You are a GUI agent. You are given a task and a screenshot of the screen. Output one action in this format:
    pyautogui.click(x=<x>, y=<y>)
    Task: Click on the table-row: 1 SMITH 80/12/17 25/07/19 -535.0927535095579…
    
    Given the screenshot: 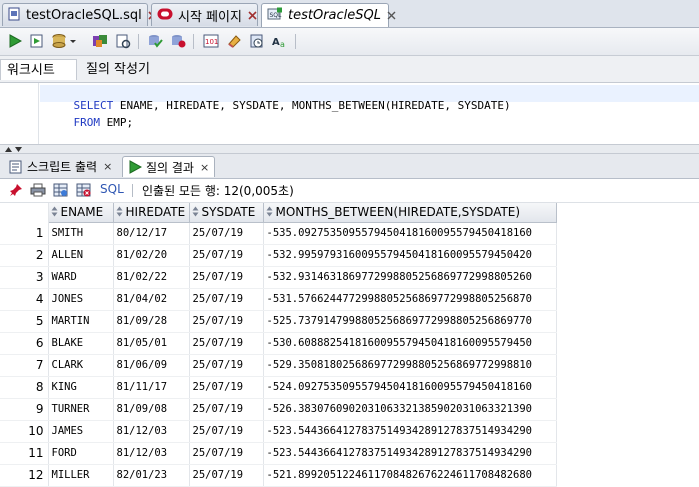 What is the action you would take?
    pyautogui.click(x=278, y=233)
    